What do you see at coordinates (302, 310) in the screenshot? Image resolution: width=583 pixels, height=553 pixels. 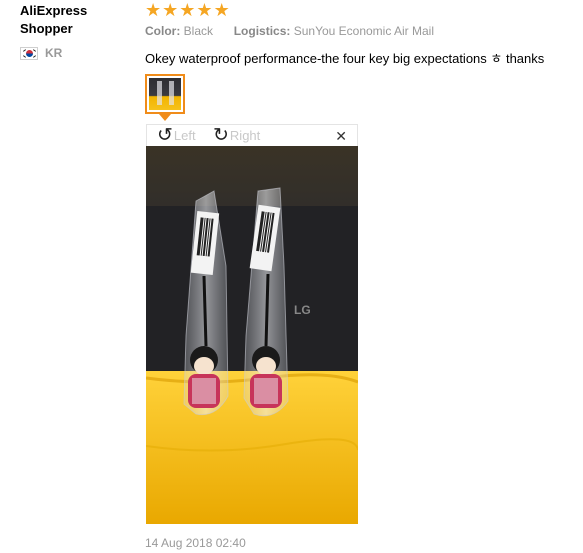 I see `svg-text: LG` at bounding box center [302, 310].